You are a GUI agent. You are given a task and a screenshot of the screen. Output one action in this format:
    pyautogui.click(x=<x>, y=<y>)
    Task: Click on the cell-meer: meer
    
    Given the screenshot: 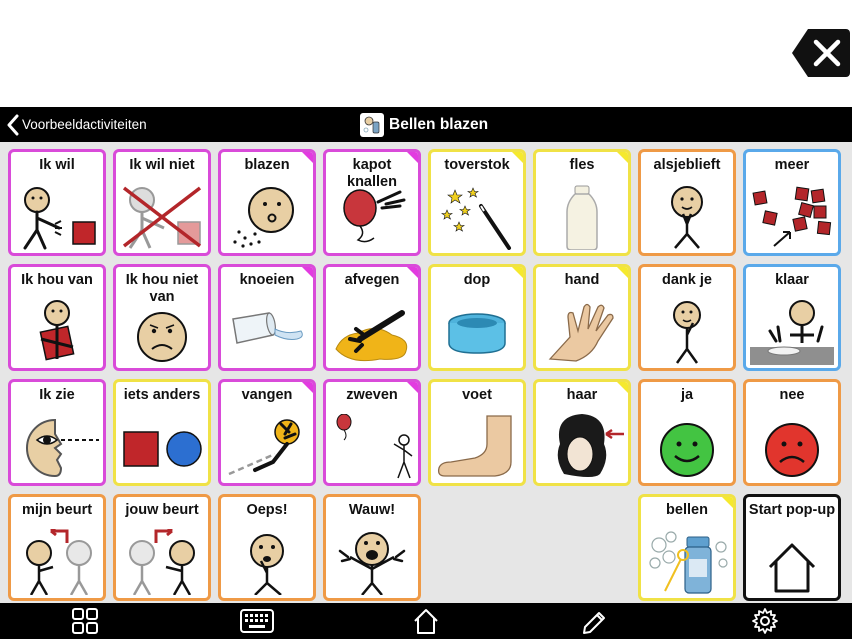 What is the action you would take?
    pyautogui.click(x=792, y=202)
    